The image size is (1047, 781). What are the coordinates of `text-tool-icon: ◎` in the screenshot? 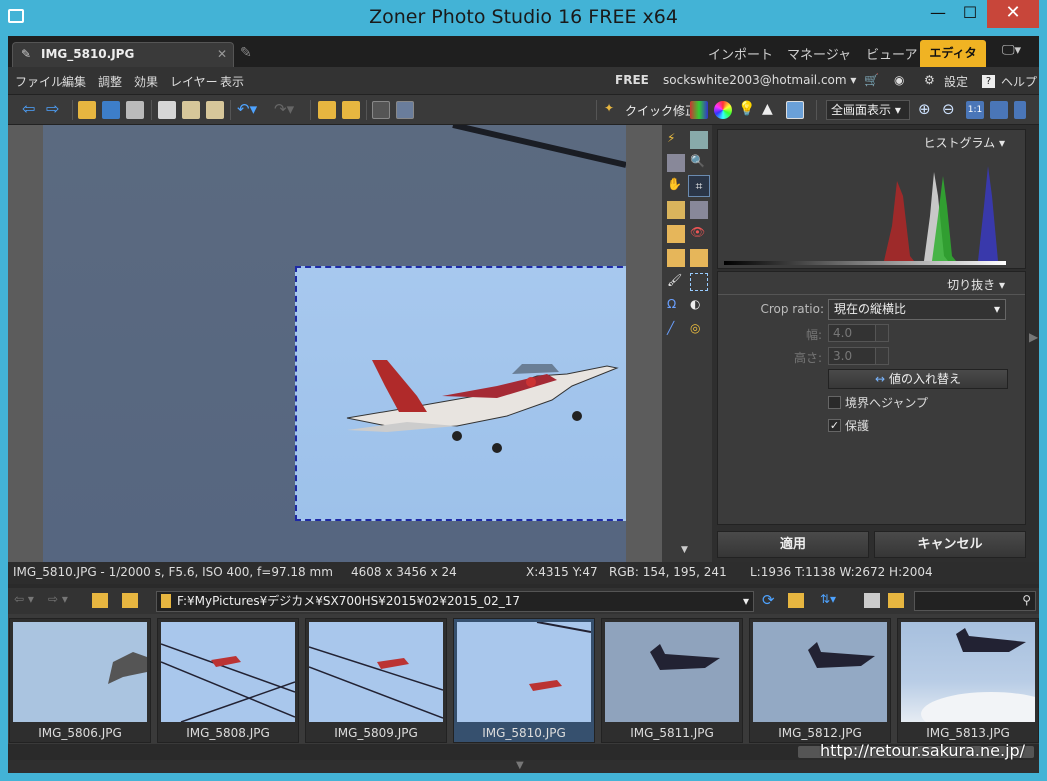 It's located at (699, 330).